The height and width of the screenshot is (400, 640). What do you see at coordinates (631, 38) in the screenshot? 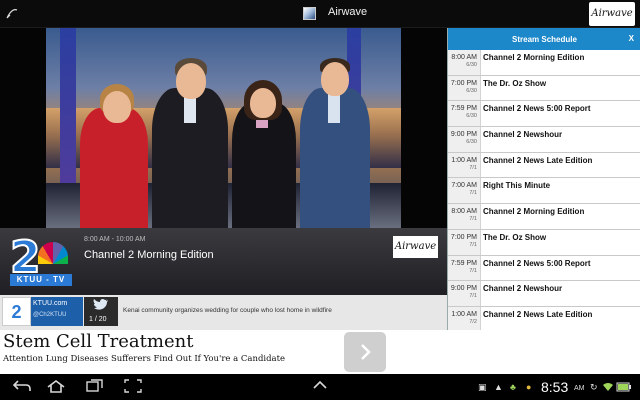
I see `close-icon: X` at bounding box center [631, 38].